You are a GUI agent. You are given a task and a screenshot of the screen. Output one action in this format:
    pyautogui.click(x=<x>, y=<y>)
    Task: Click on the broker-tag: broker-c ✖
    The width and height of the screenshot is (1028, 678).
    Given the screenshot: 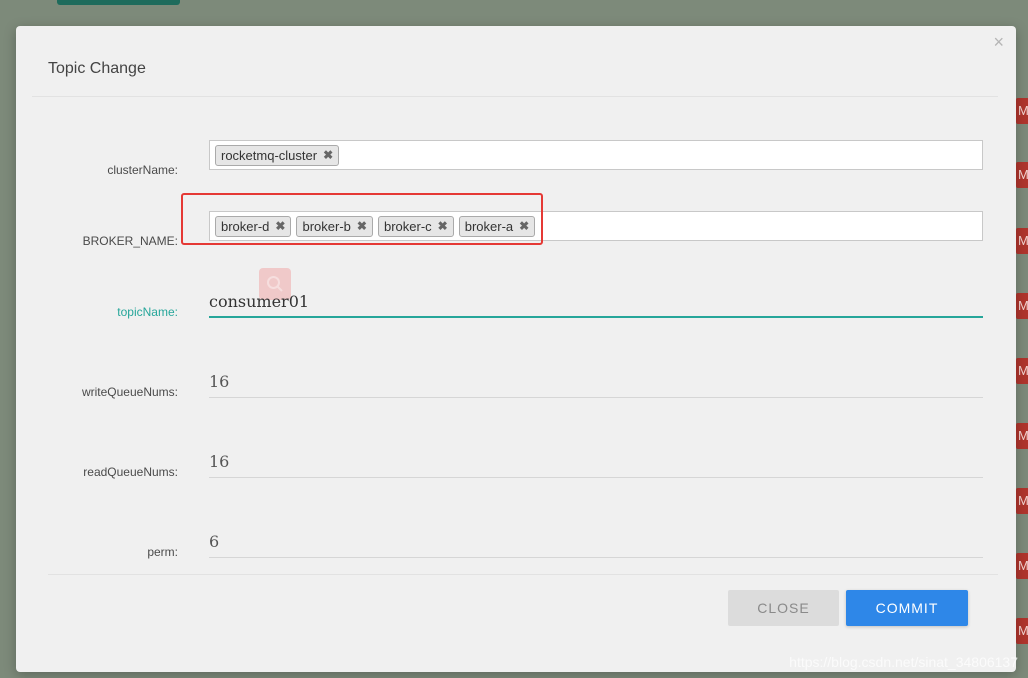 What is the action you would take?
    pyautogui.click(x=415, y=226)
    